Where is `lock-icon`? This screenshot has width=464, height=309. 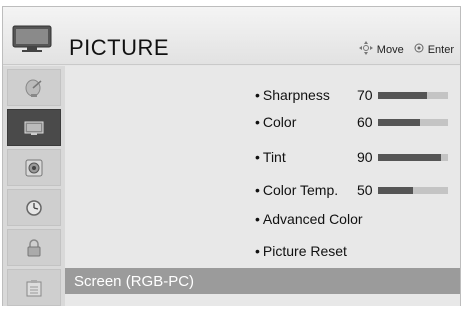
lock-icon is located at coordinates (34, 247).